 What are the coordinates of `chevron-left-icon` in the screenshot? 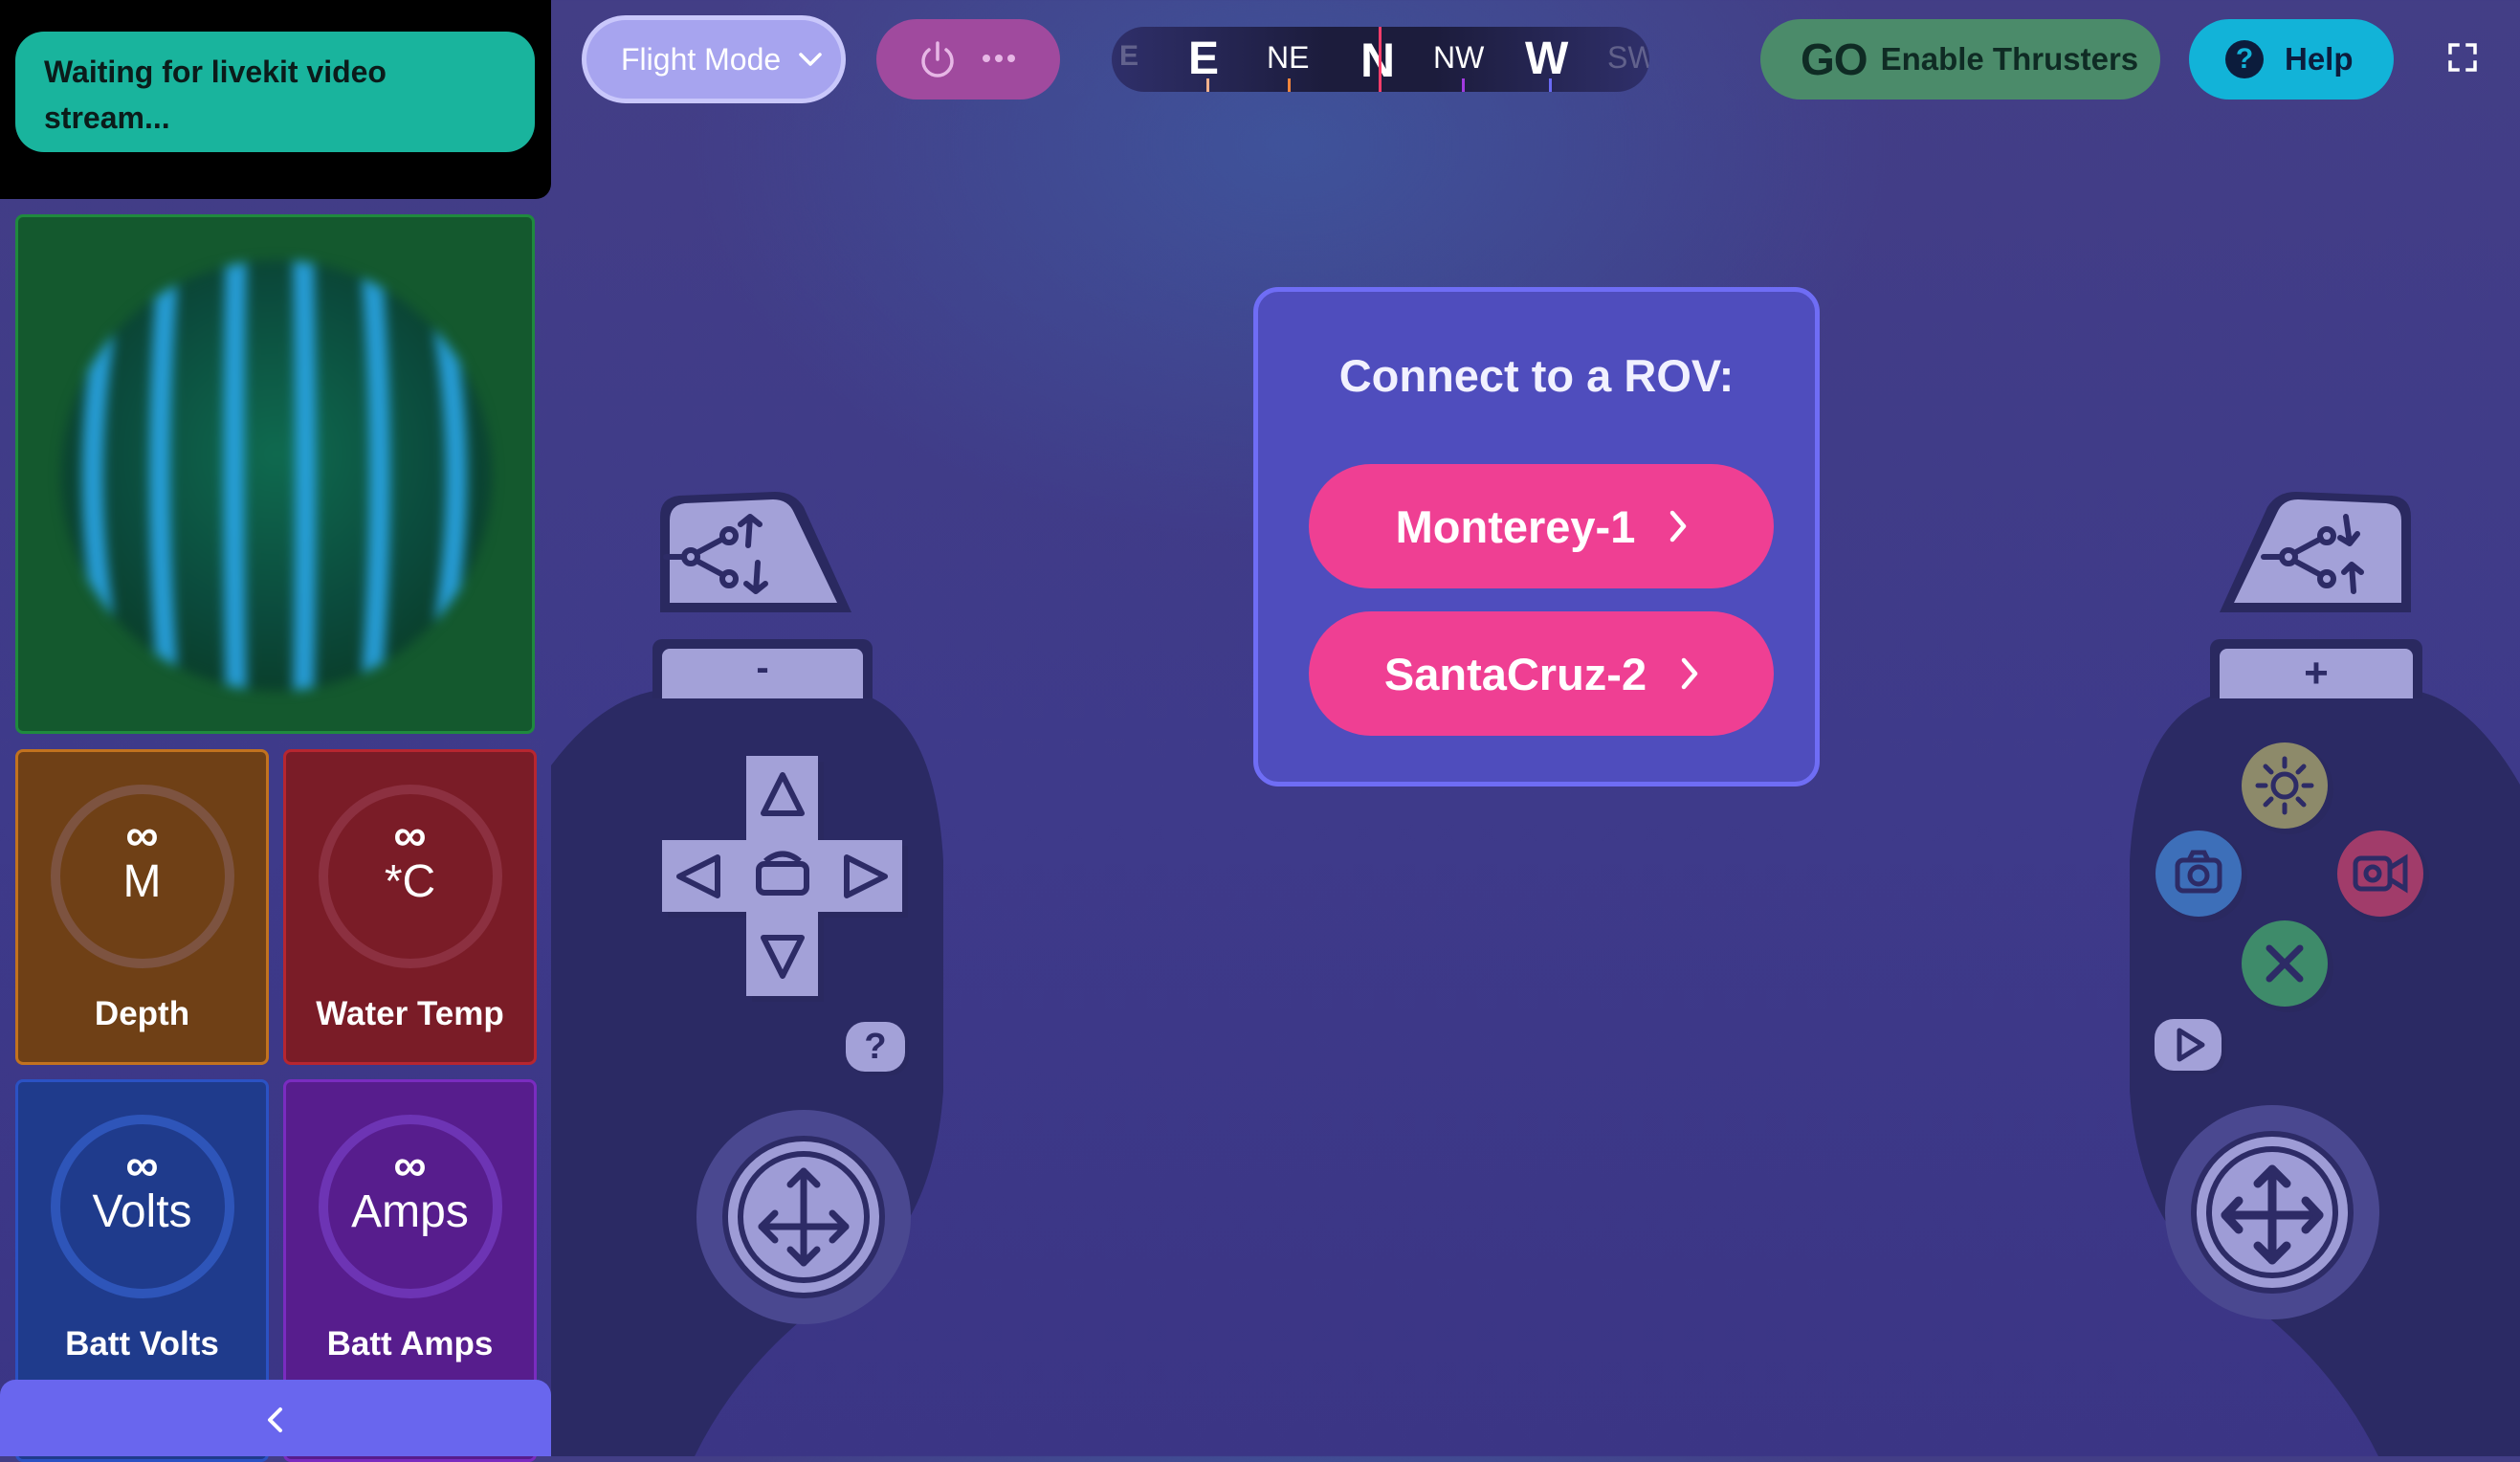 It's located at (275, 1420).